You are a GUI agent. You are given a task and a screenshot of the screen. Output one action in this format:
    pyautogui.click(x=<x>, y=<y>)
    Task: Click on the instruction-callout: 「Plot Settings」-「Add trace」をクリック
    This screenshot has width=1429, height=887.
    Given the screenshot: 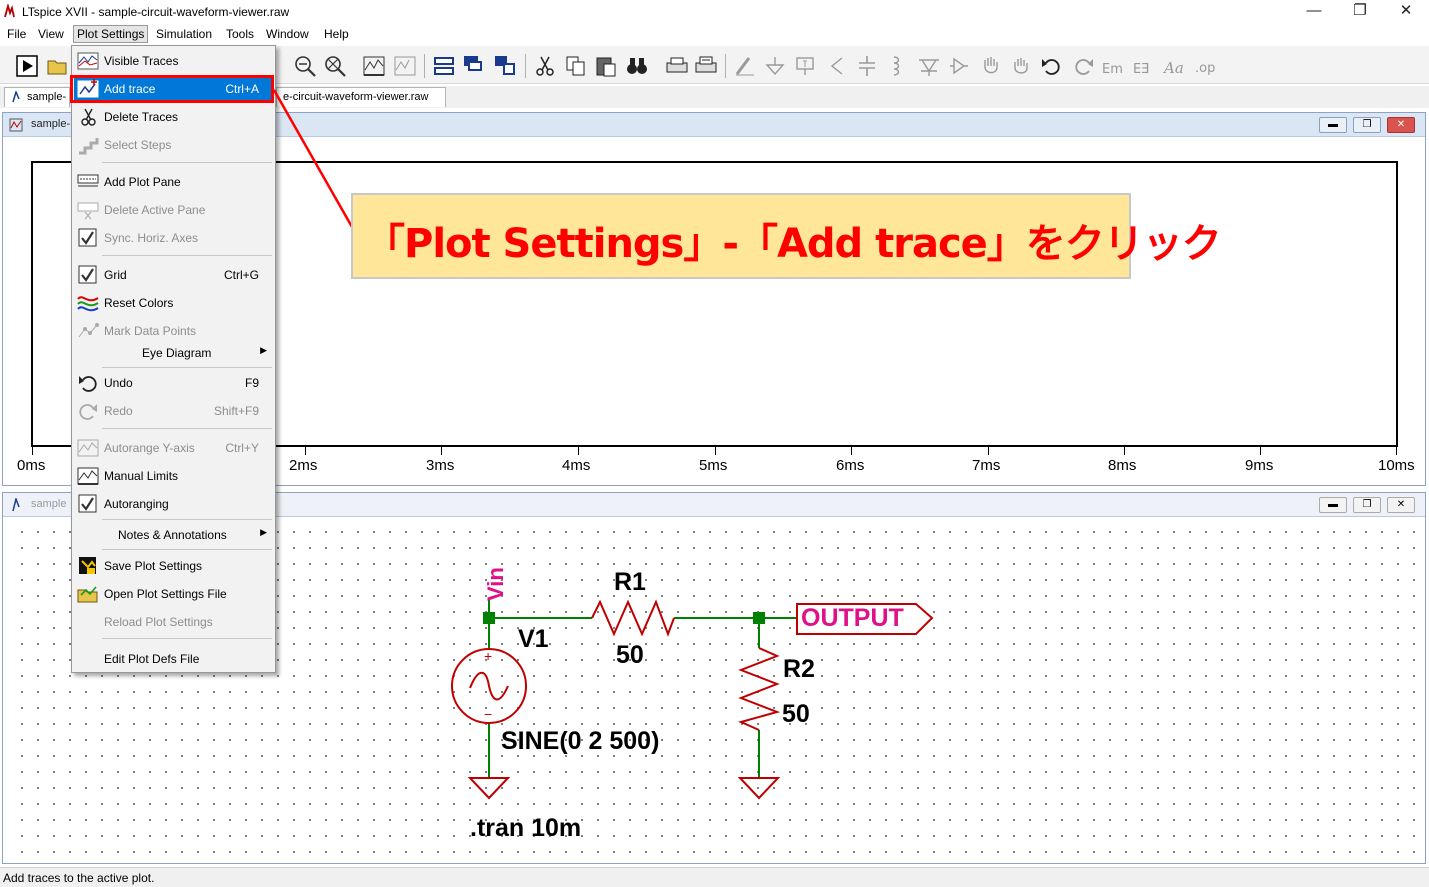 What is the action you would take?
    pyautogui.click(x=786, y=236)
    